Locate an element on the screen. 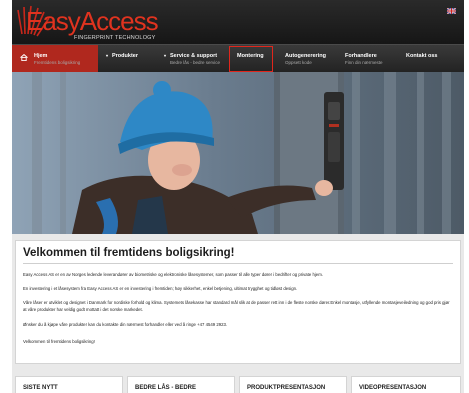 This screenshot has width=469, height=393. nav-item-label: Produkter is located at coordinates (125, 56).